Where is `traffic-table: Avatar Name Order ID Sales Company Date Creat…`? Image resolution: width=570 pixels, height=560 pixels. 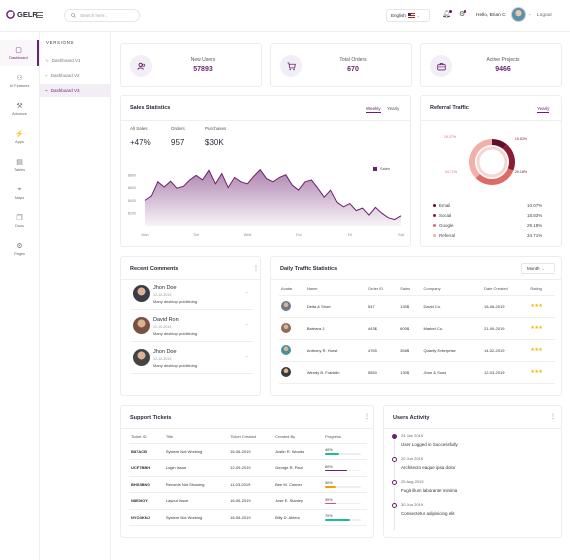 traffic-table: Avatar Name Order ID Sales Company Date Creat… is located at coordinates (417, 333).